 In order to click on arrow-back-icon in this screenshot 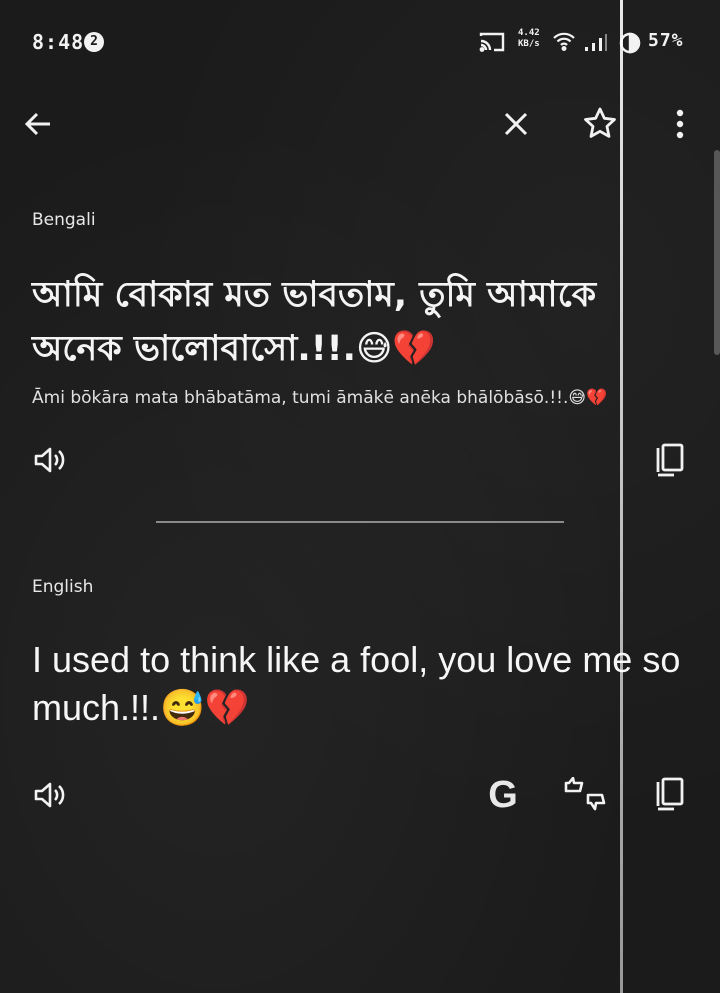, I will do `click(37, 124)`.